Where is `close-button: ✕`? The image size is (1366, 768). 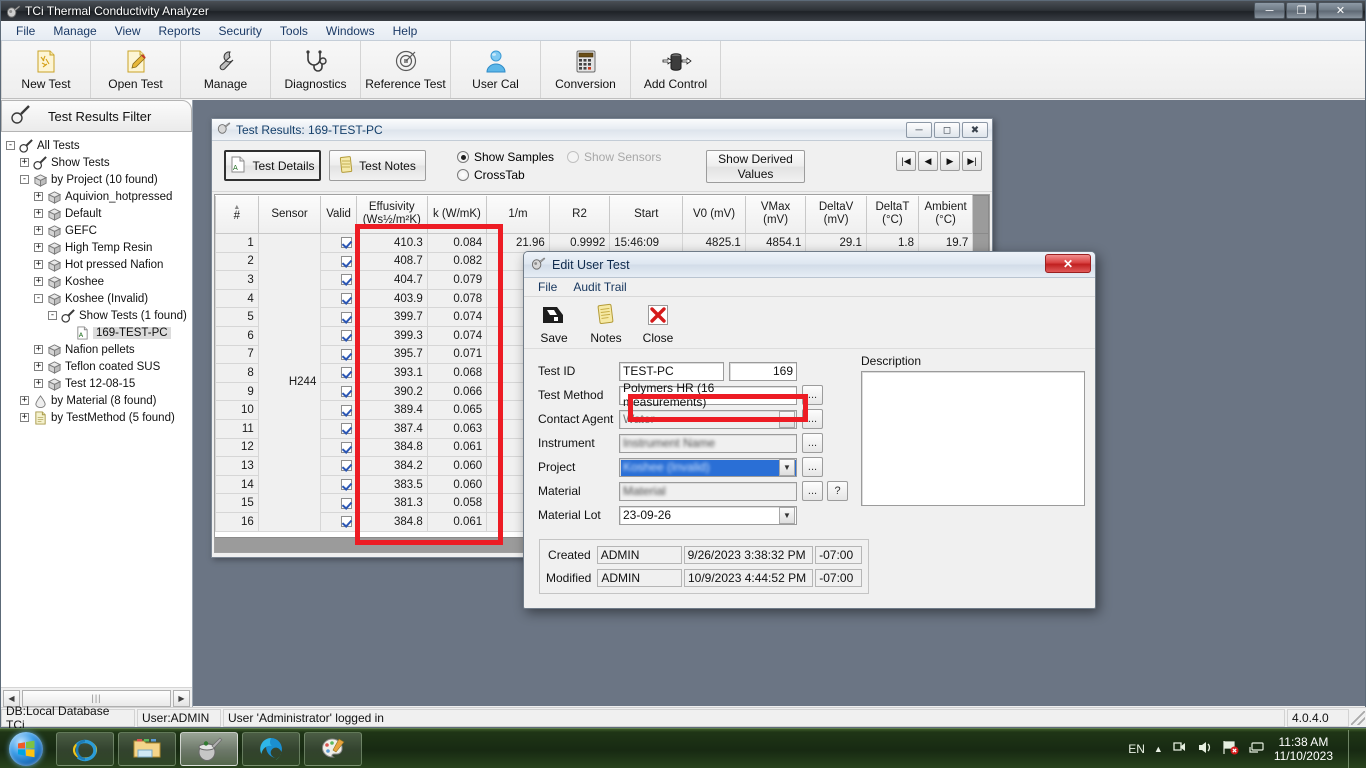 close-button: ✕ is located at coordinates (1340, 10).